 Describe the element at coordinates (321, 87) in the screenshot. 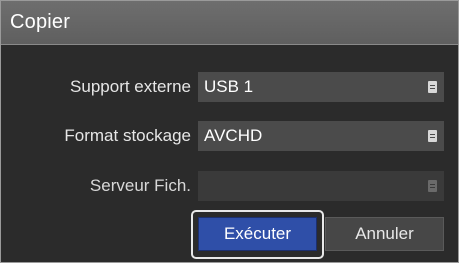

I see `support-externe-select: USB 1` at that location.